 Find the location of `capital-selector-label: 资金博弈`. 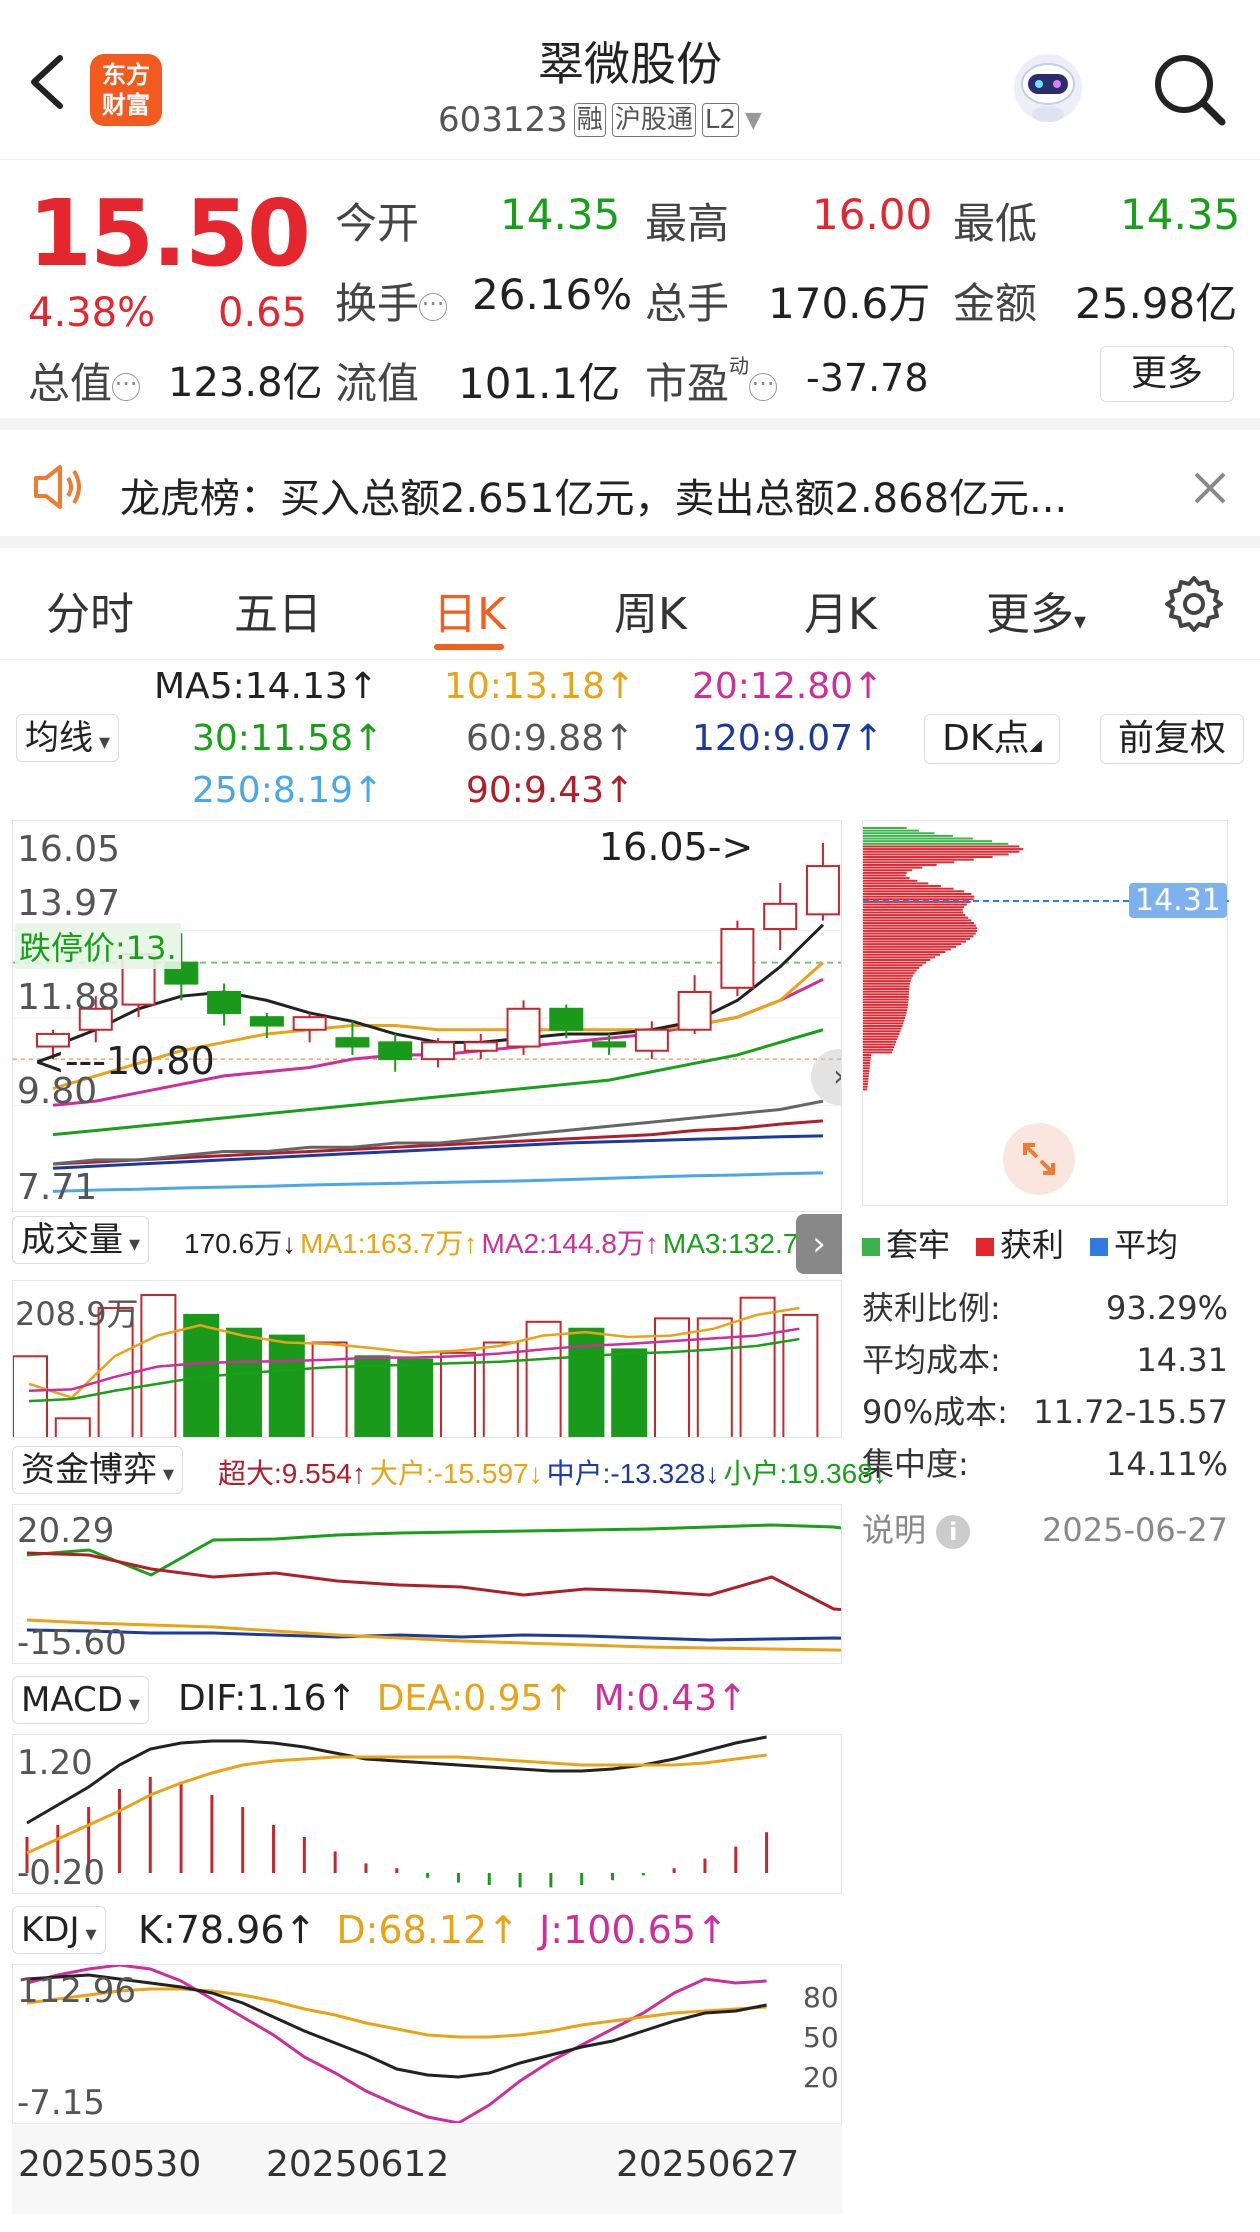

capital-selector-label: 资金博弈 is located at coordinates (89, 1470).